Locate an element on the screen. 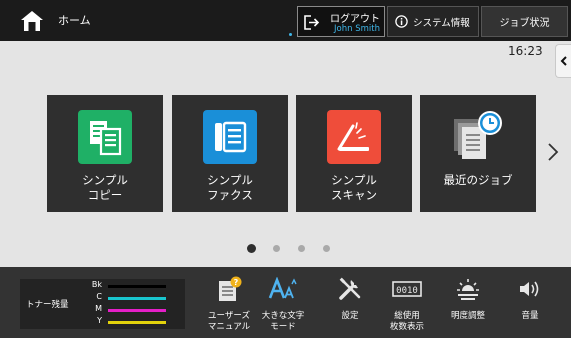  tool-label: 設定 is located at coordinates (350, 316).